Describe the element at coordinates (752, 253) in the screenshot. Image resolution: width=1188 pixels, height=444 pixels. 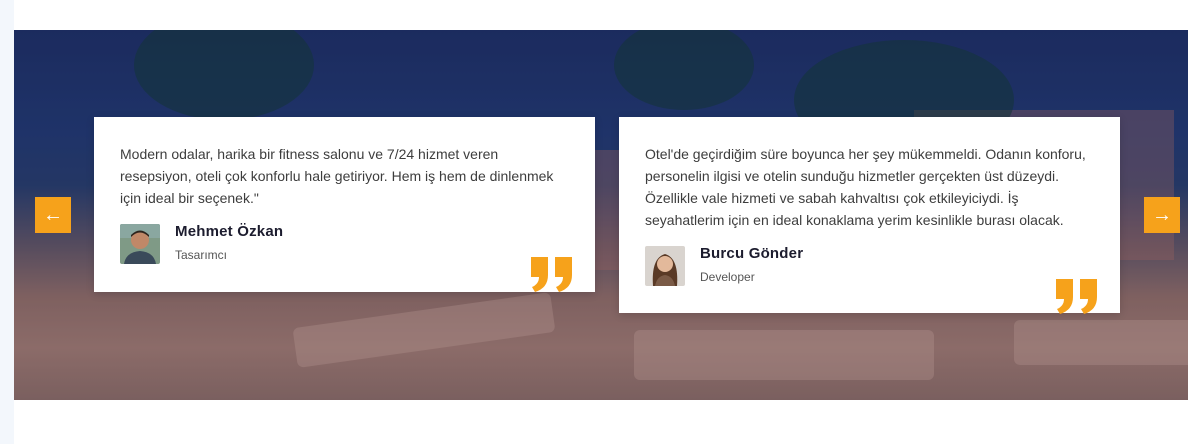
I see `author-name: Burcu Gönder` at that location.